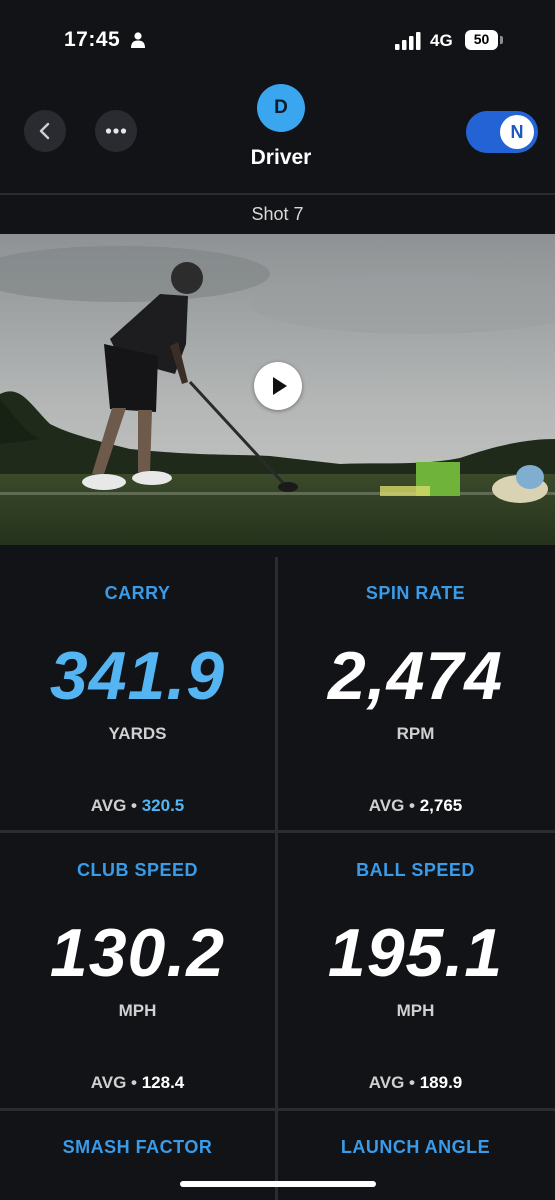 This screenshot has width=555, height=1200. What do you see at coordinates (277, 40) in the screenshot?
I see `status-bar: 17:45 4G 50` at bounding box center [277, 40].